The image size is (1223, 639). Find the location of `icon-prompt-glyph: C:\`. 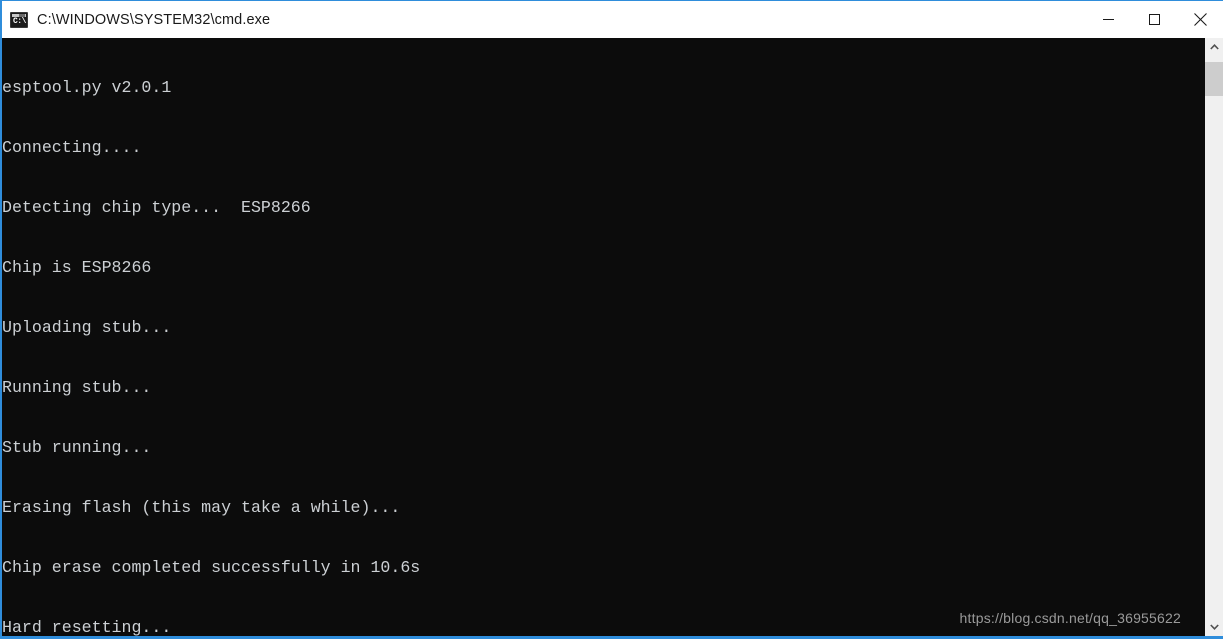

icon-prompt-glyph: C:\ is located at coordinates (19, 21).